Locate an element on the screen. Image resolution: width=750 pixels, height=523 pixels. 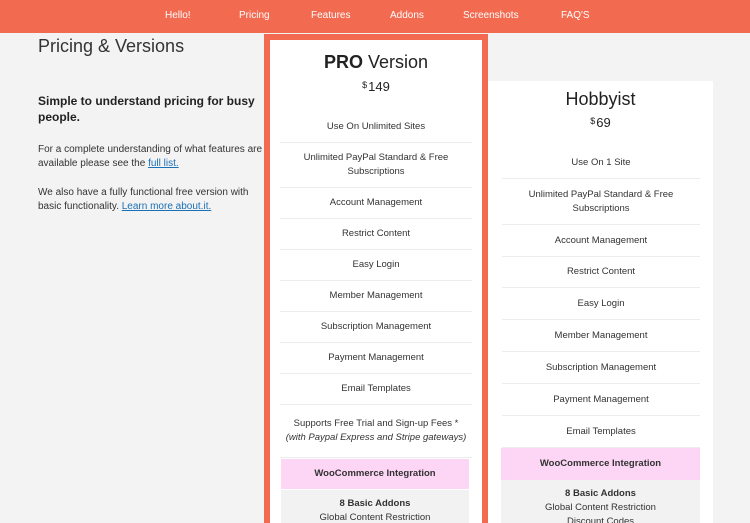
pro-feature-member: Member Management is located at coordinates (376, 296).